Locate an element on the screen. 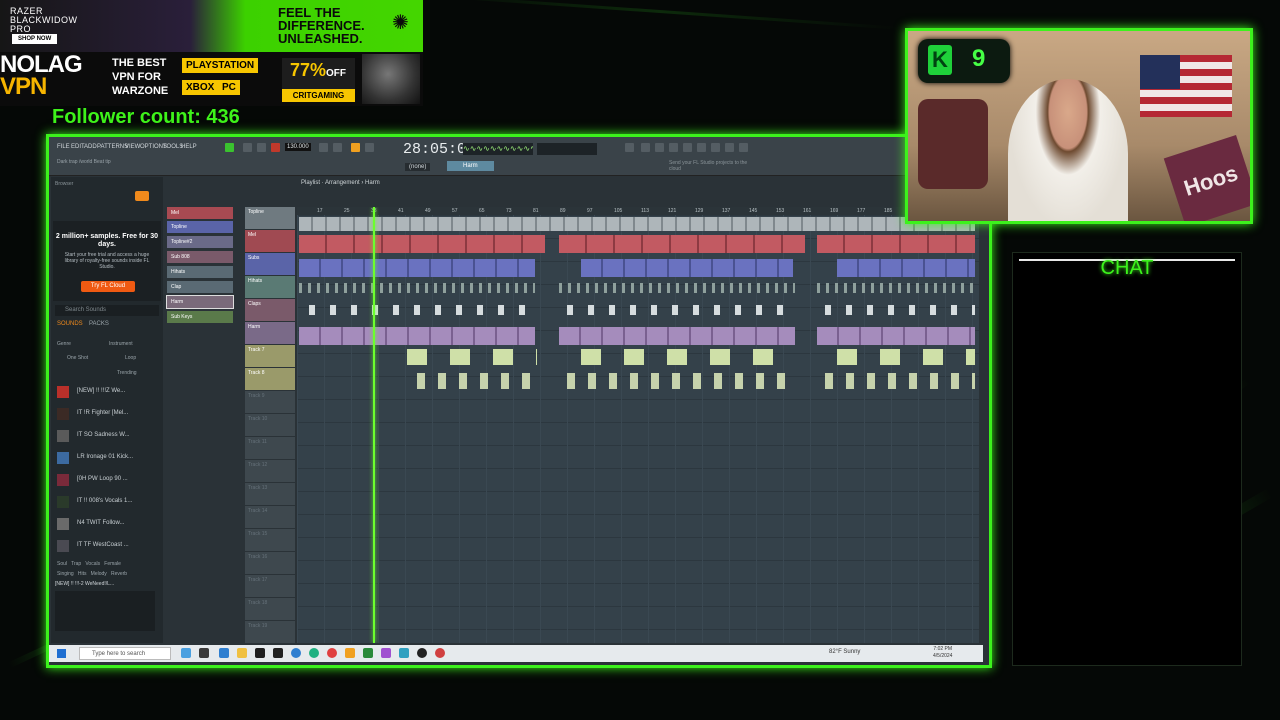 Image resolution: width=1280 pixels, height=720 pixels. filter-instrument: Instrument is located at coordinates (121, 344).